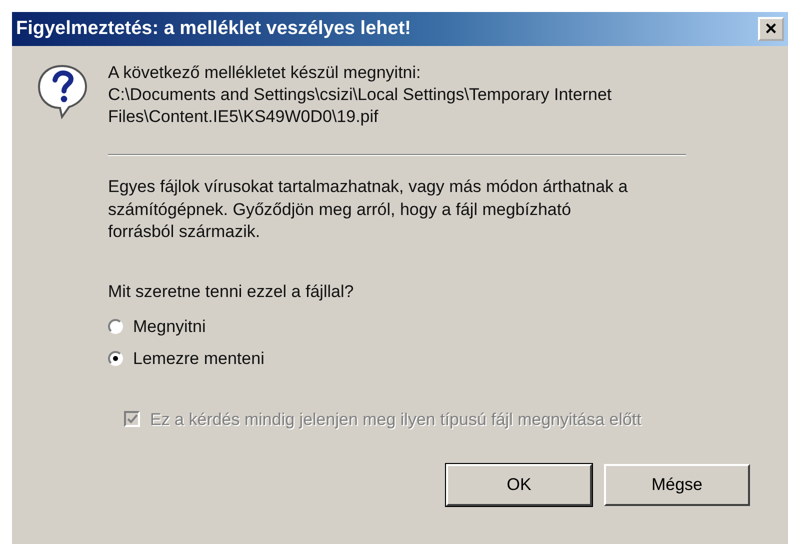 The image size is (788, 544). What do you see at coordinates (368, 209) in the screenshot?
I see `warning-text: Egyes fájlok vírusokat tartalmazhatnak, vagy más módon árthatnak a számítógépnek. Győződjön meg arról, hogy a fájl megbízható forrásból származik.` at bounding box center [368, 209].